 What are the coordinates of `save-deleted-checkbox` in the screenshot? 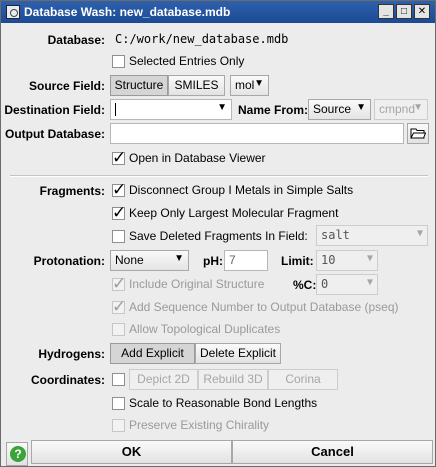 It's located at (118, 236).